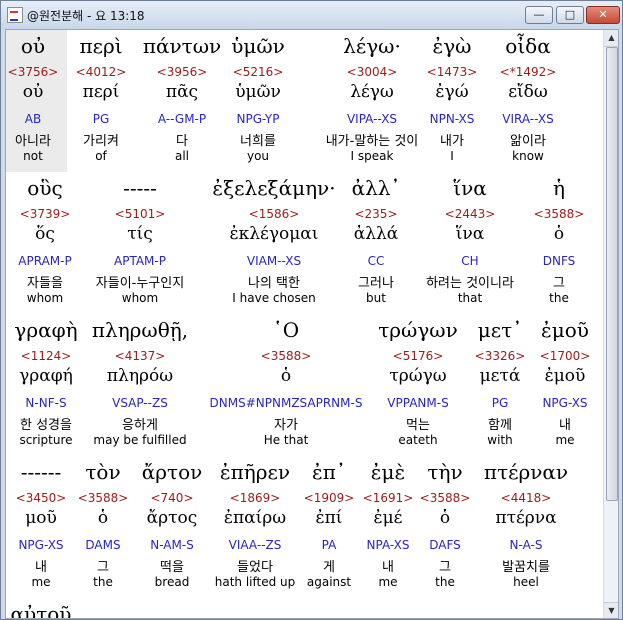  What do you see at coordinates (528, 141) in the screenshot?
I see `korean-gloss: 앎이라` at bounding box center [528, 141].